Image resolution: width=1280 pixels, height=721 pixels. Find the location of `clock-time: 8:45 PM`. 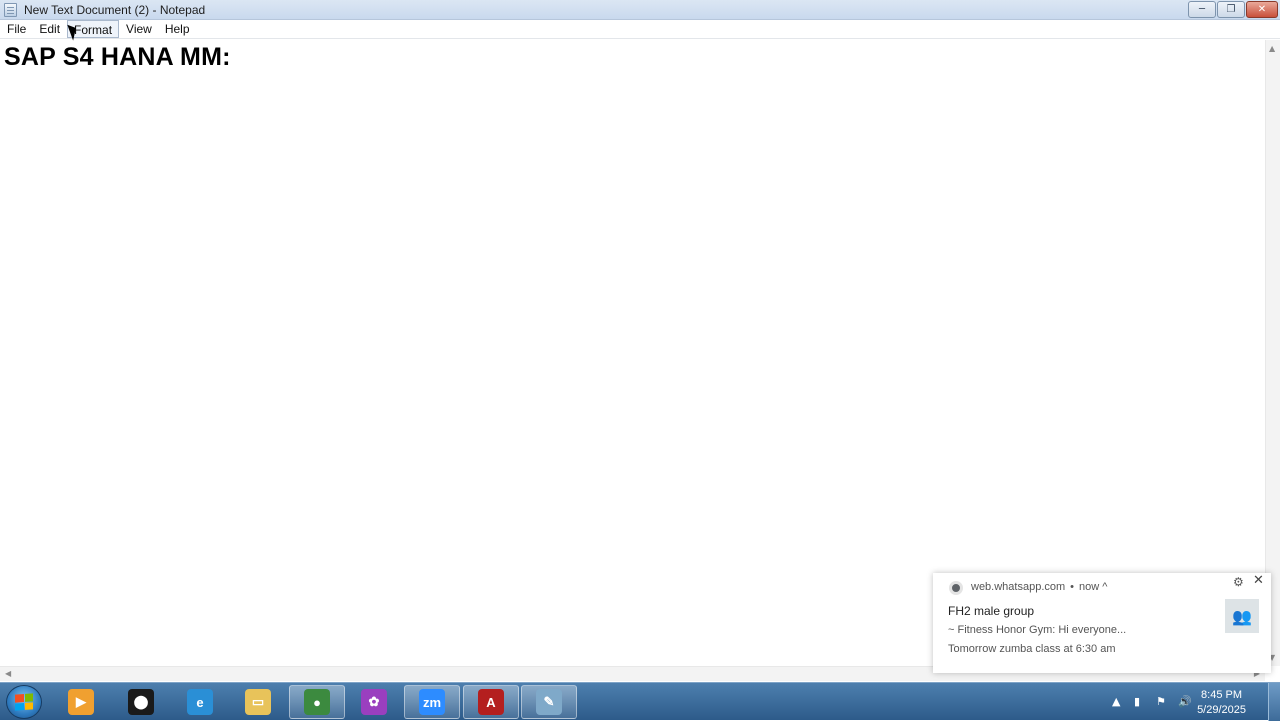

clock-time: 8:45 PM is located at coordinates (1222, 695).